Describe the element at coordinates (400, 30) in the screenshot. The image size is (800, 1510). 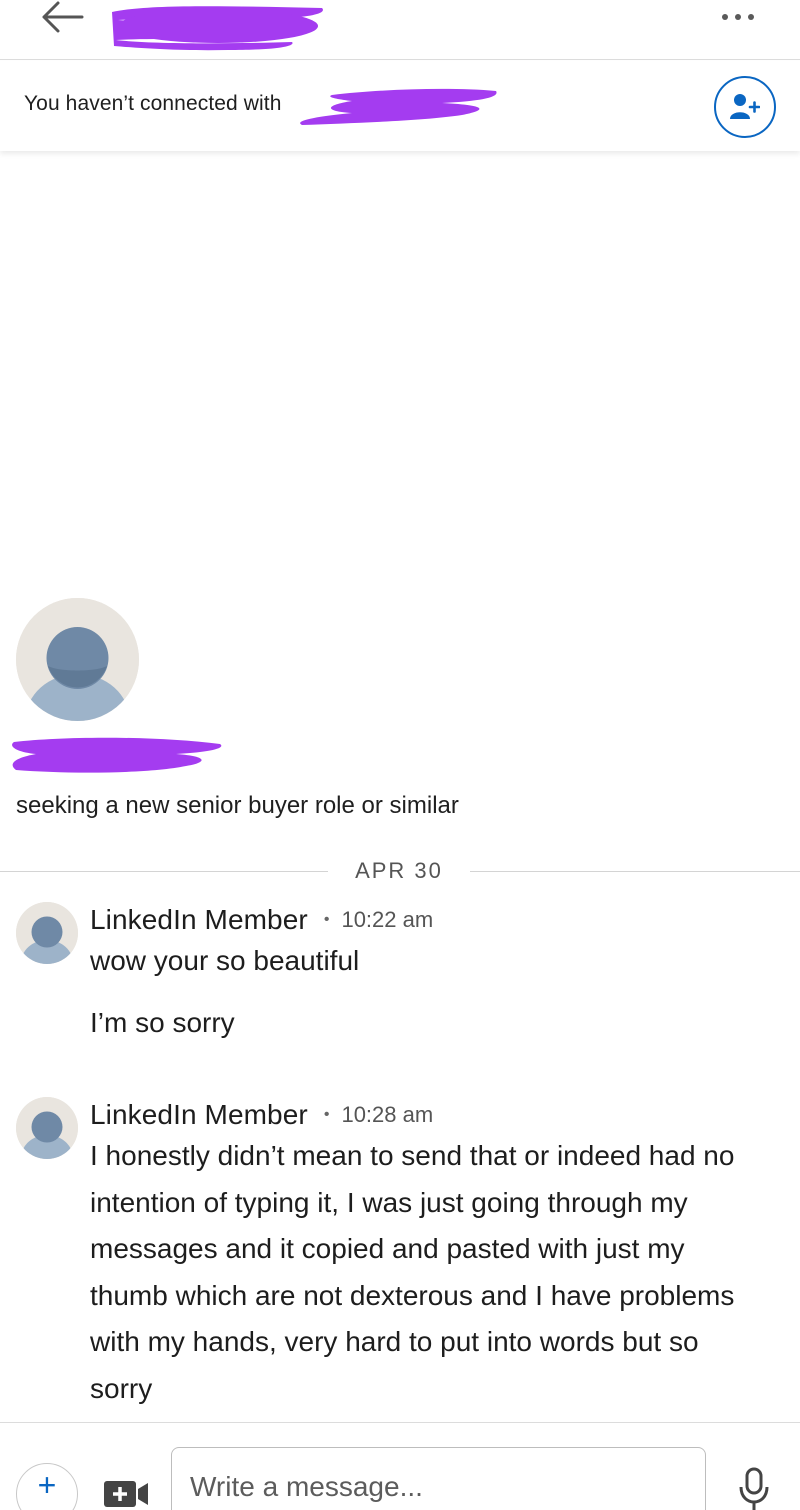
I see `conversation-header` at that location.